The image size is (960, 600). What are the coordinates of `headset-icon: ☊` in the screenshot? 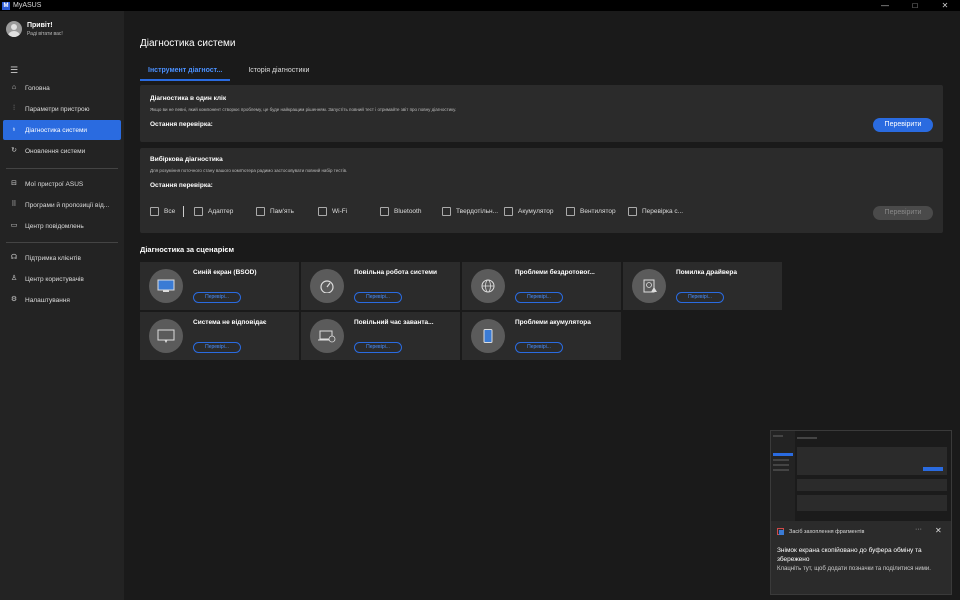 It's located at (14, 257).